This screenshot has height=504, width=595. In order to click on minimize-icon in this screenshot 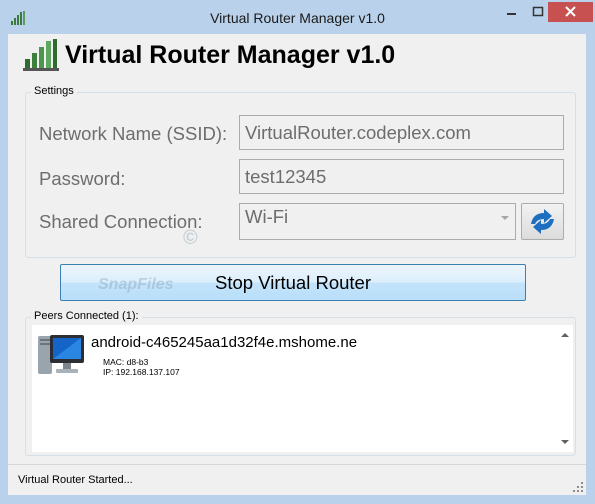, I will do `click(511, 14)`.